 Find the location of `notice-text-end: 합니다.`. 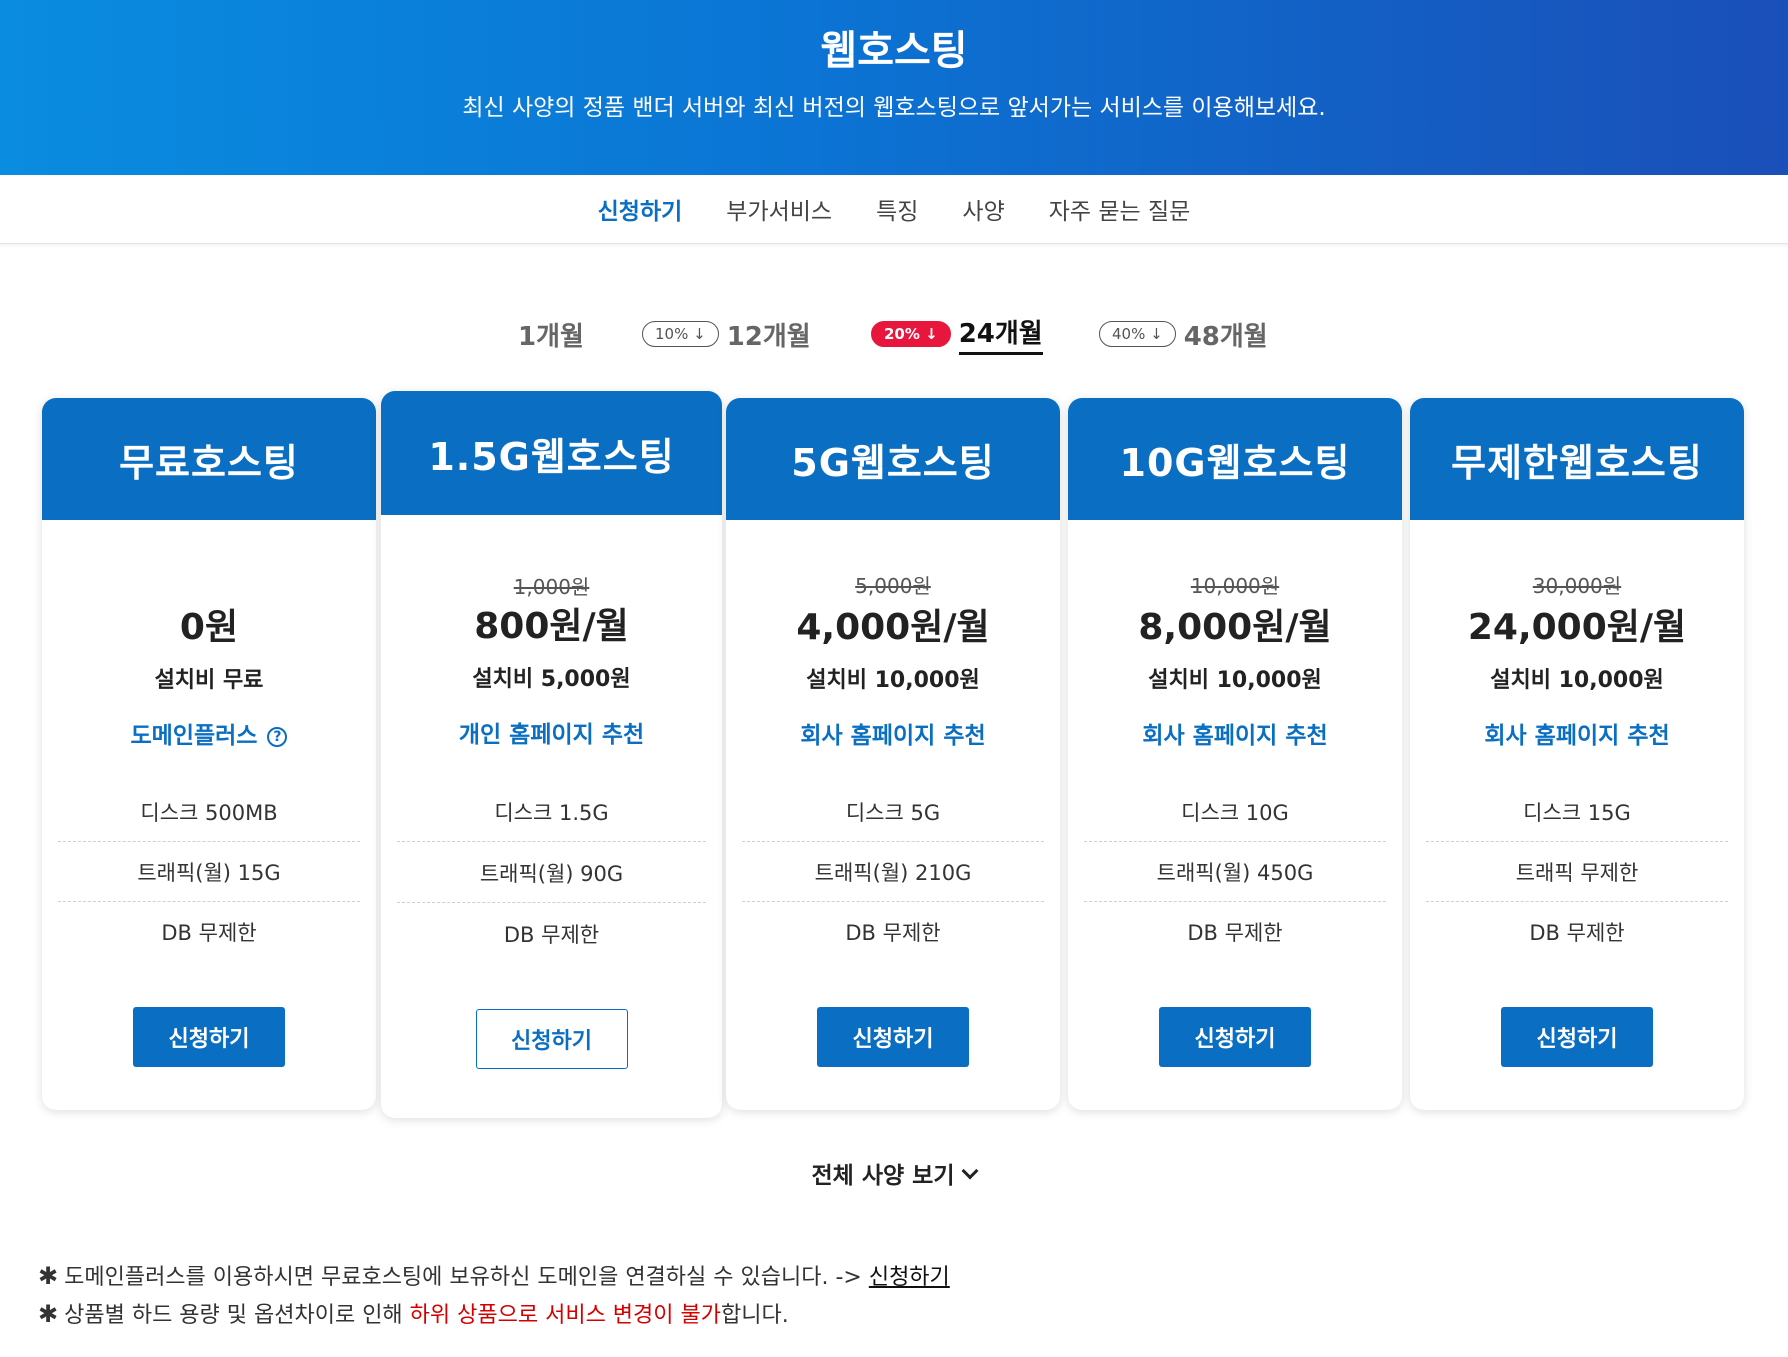

notice-text-end: 합니다. is located at coordinates (755, 1315).